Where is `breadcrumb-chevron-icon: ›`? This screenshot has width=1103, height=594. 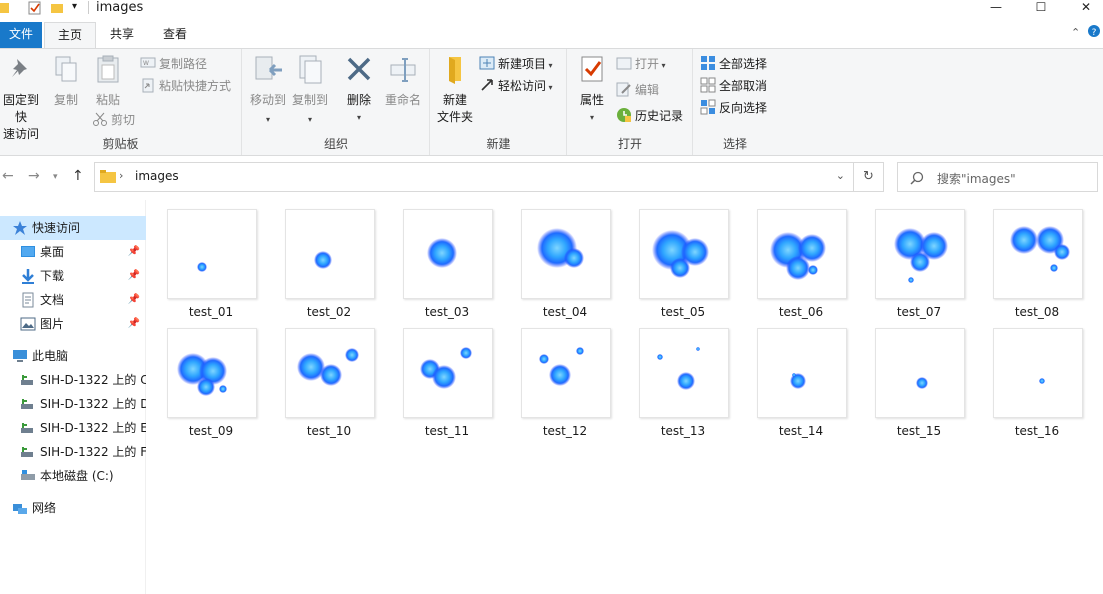 breadcrumb-chevron-icon: › is located at coordinates (121, 175).